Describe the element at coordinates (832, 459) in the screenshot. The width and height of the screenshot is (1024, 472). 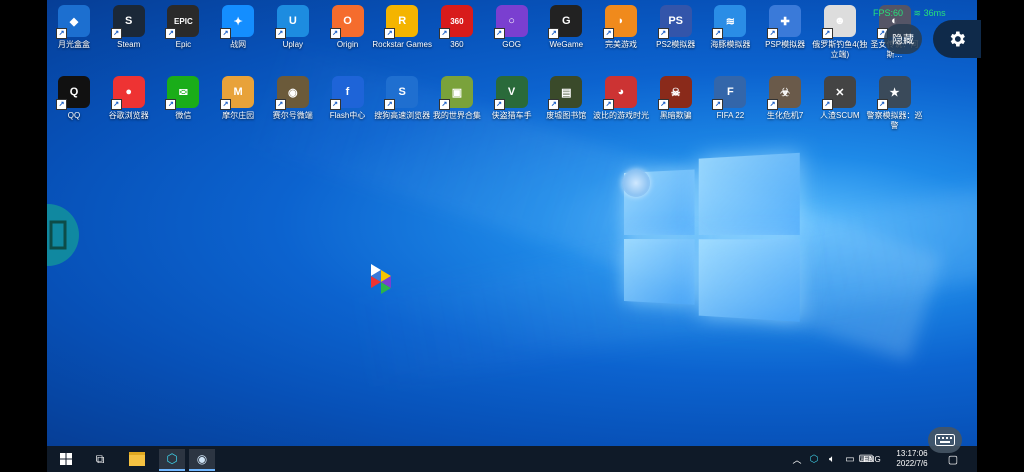
I see `volume-icon: 🔈︎` at that location.